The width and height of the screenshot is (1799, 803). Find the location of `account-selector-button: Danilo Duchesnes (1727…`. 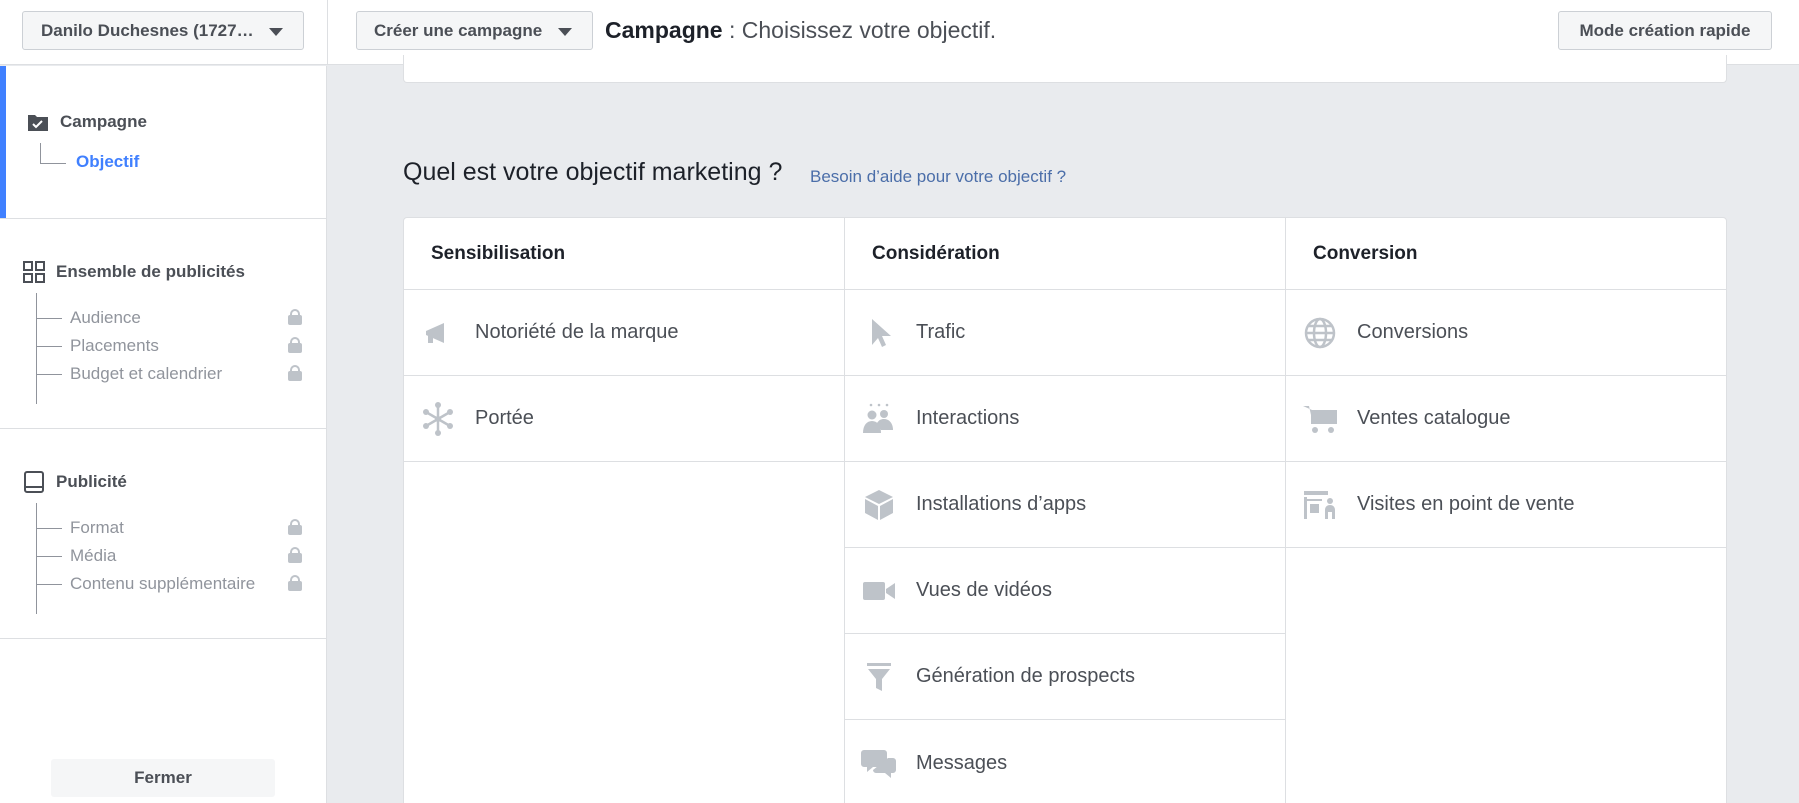

account-selector-button: Danilo Duchesnes (1727… is located at coordinates (163, 30).